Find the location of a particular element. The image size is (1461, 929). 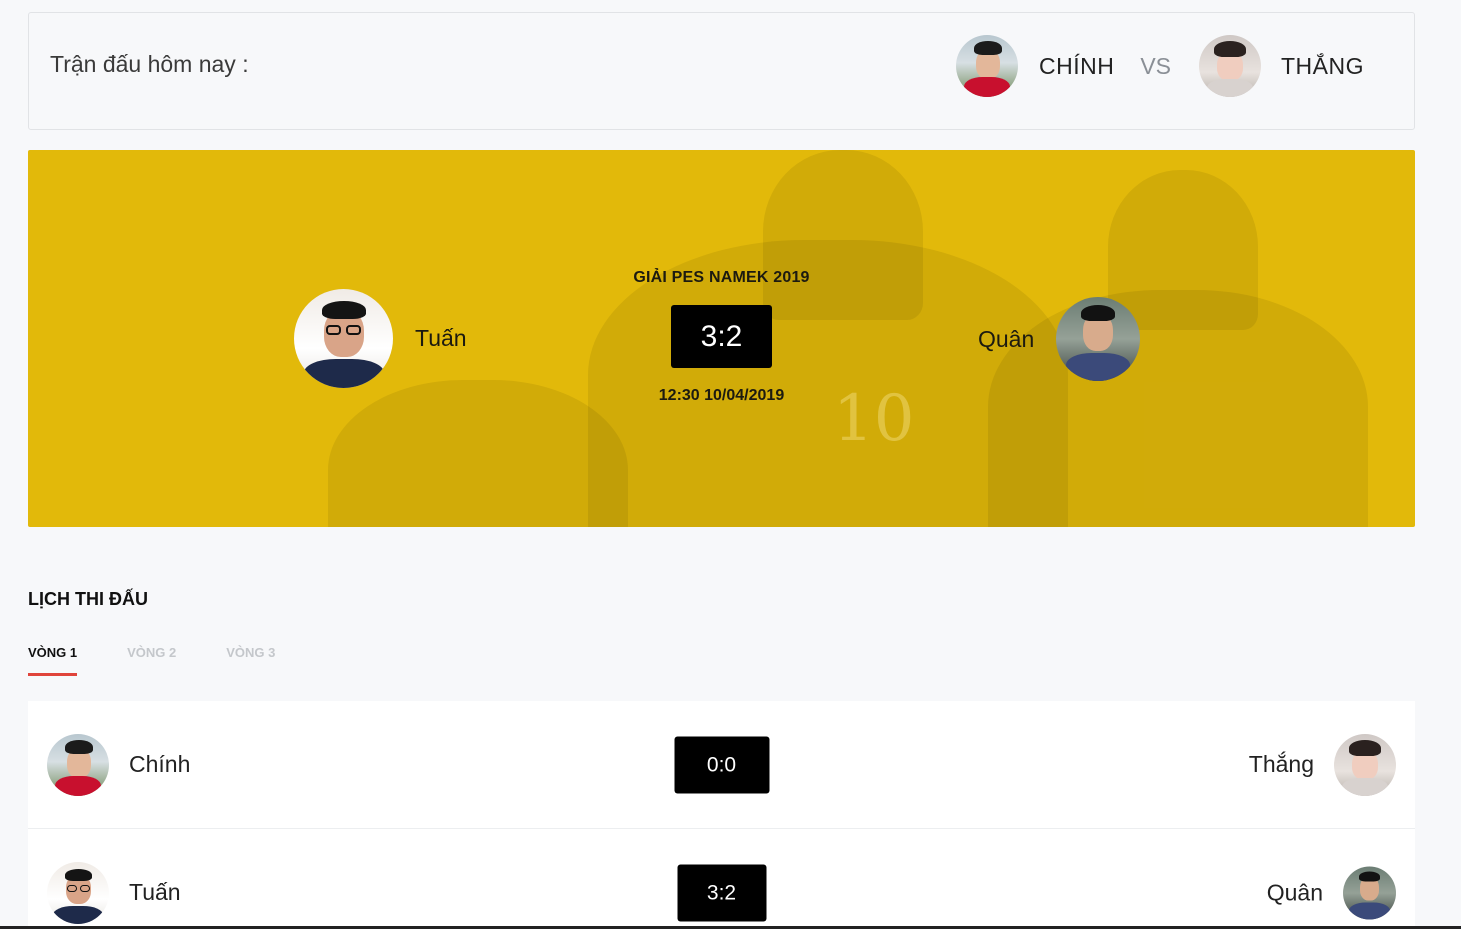

match-score: 3:2 is located at coordinates (721, 892).